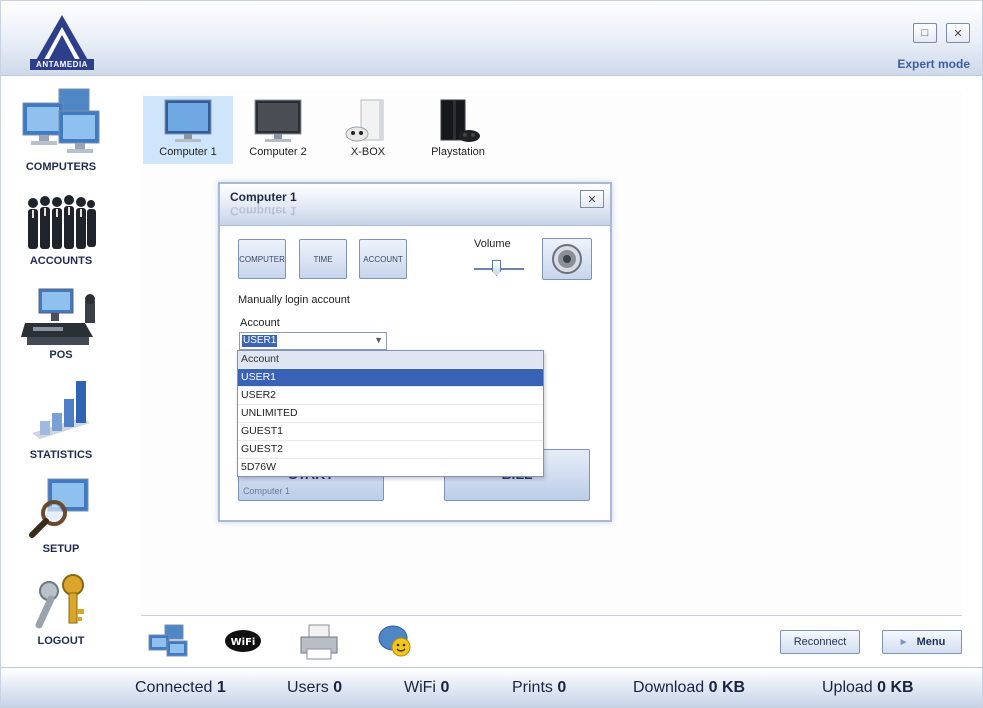  I want to click on accounts-icon, so click(62, 222).